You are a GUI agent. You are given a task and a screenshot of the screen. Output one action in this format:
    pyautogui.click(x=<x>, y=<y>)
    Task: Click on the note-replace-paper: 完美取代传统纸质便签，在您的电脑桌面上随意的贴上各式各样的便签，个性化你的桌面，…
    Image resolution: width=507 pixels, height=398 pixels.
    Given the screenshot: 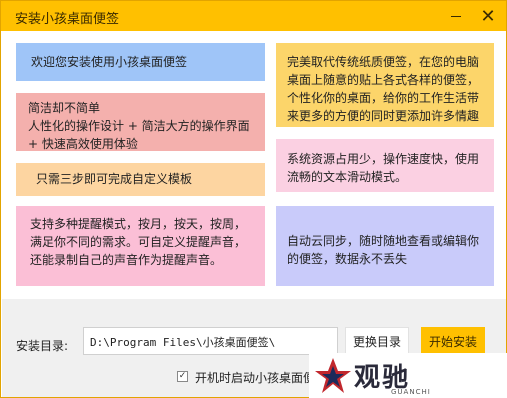 What is the action you would take?
    pyautogui.click(x=385, y=85)
    